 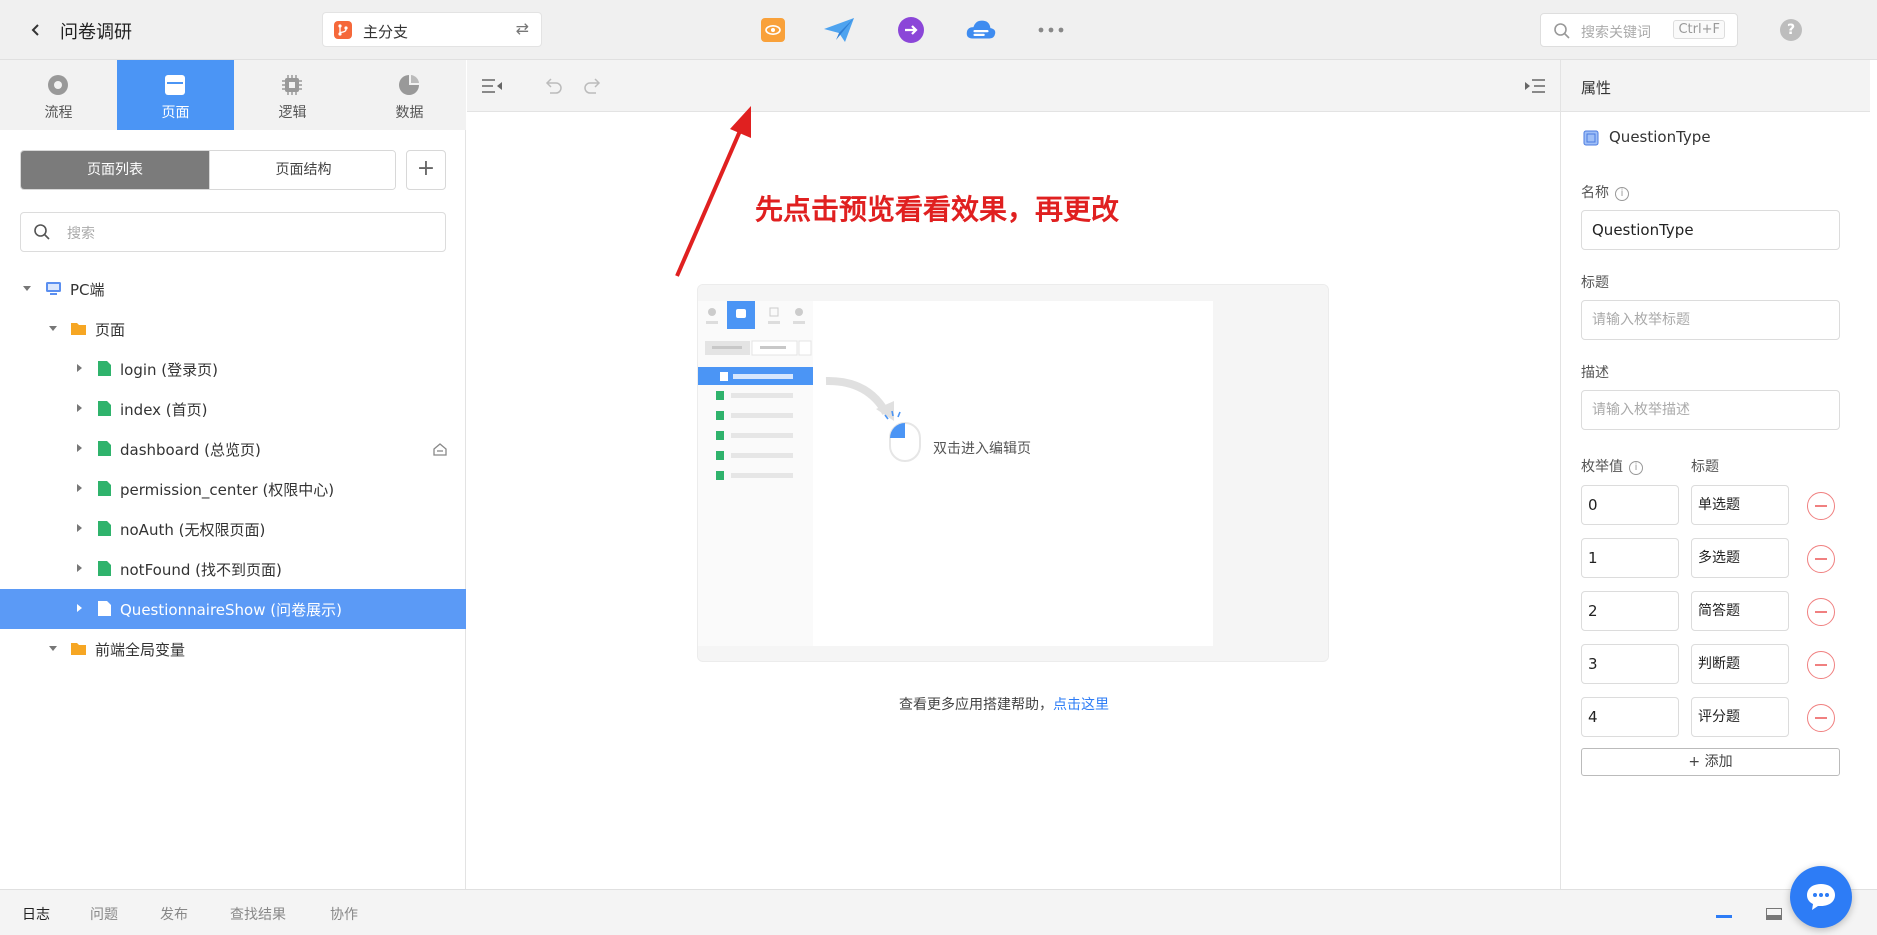 I want to click on redo-button, so click(x=593, y=86).